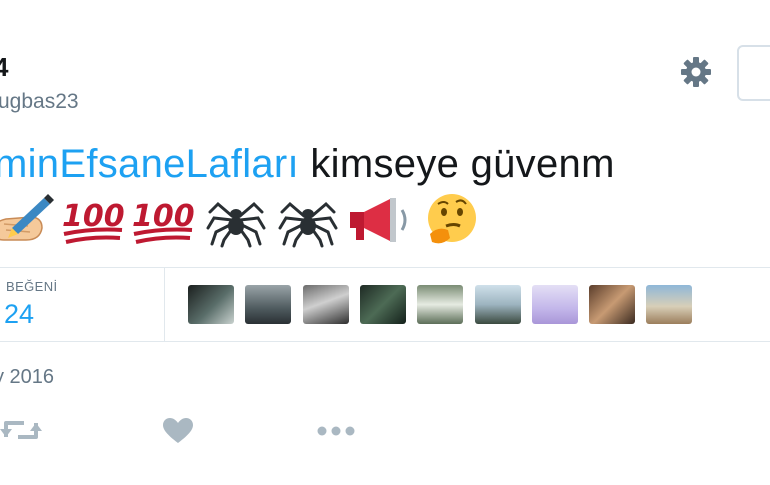 The width and height of the screenshot is (770, 485). Describe the element at coordinates (385, 267) in the screenshot. I see `stats-top-divider` at that location.